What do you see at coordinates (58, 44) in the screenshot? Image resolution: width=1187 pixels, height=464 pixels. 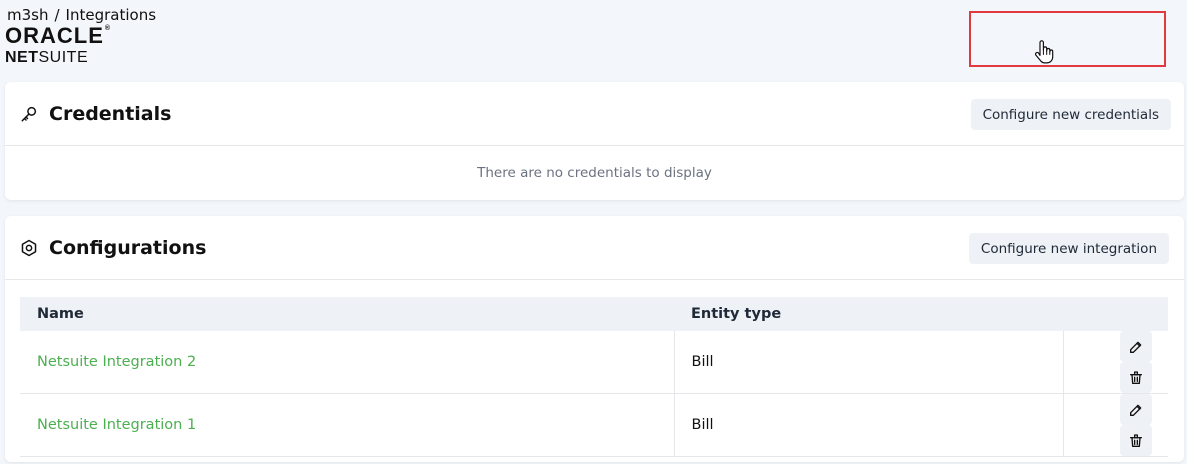 I see `oracle-netsuite-logo: ORACLE® NETSUITE` at bounding box center [58, 44].